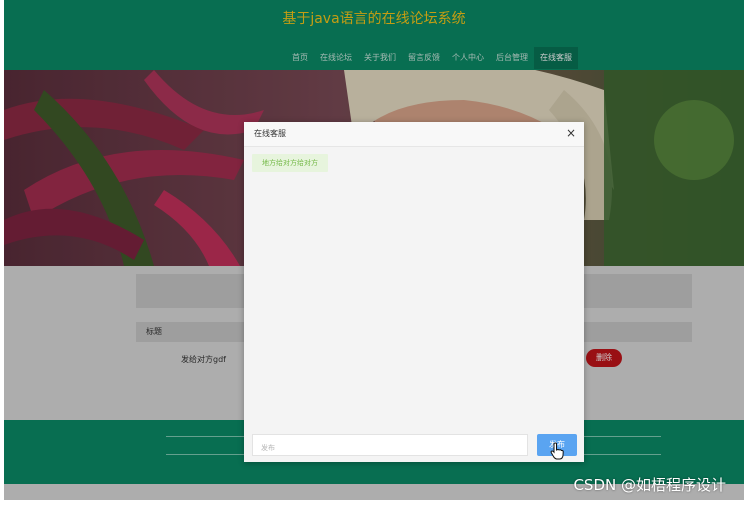 This screenshot has width=748, height=505. I want to click on csdn-watermark: CSDN @如梧程序设计, so click(649, 485).